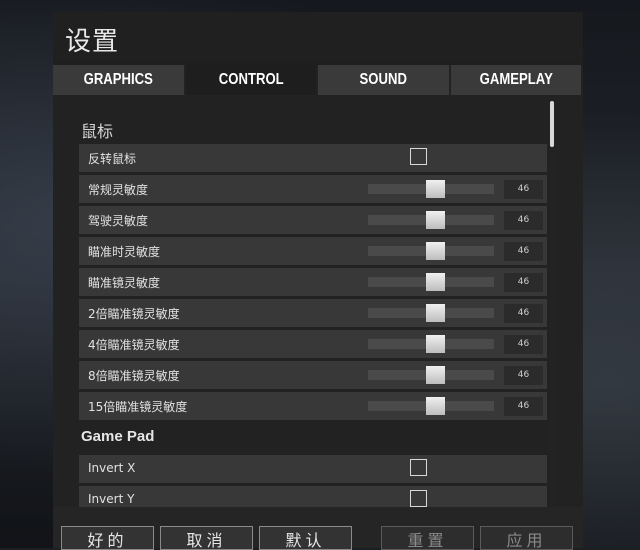 The height and width of the screenshot is (550, 640). What do you see at coordinates (313, 375) in the screenshot?
I see `slider-row: 8倍瞄准镜灵敏度 46` at bounding box center [313, 375].